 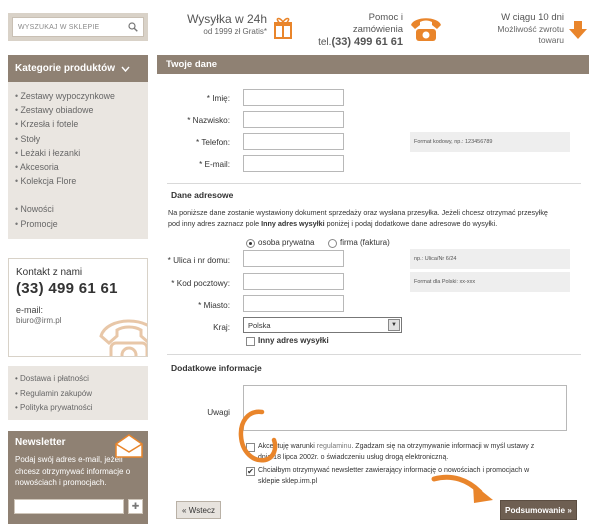 What do you see at coordinates (490, 259) in the screenshot?
I see `street-hint: np.: Ulica/Nr 6/24` at bounding box center [490, 259].